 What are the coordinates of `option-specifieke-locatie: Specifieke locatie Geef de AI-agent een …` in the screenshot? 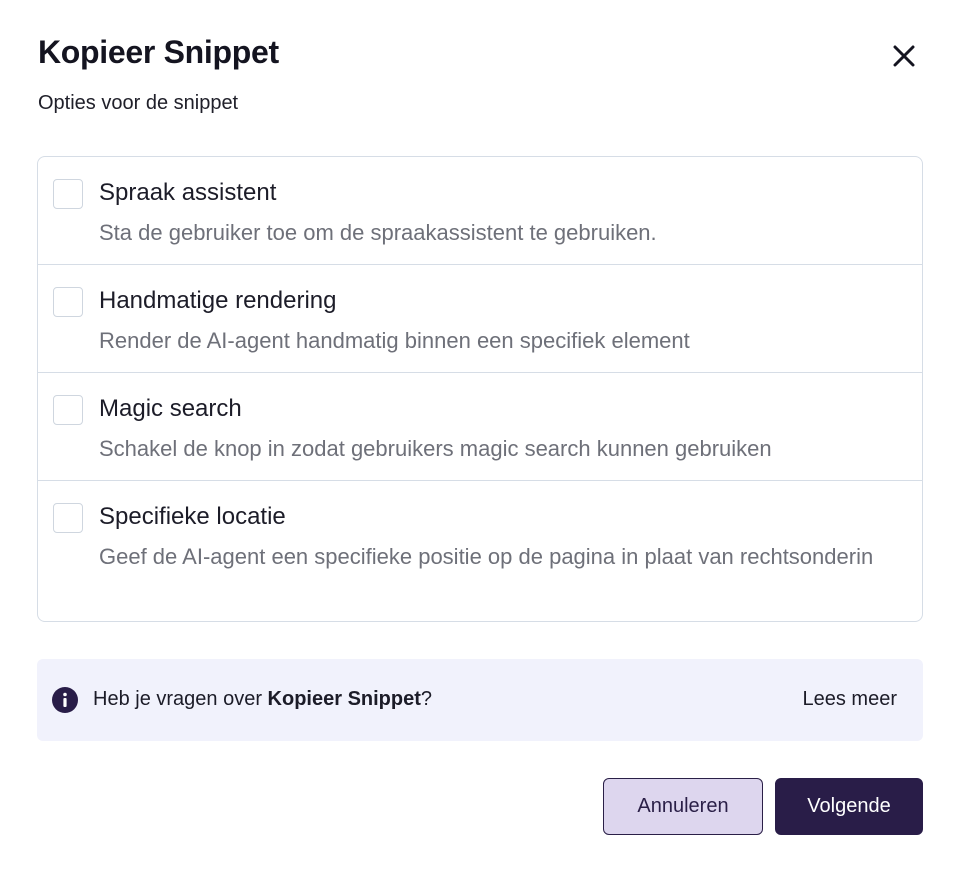 It's located at (480, 551).